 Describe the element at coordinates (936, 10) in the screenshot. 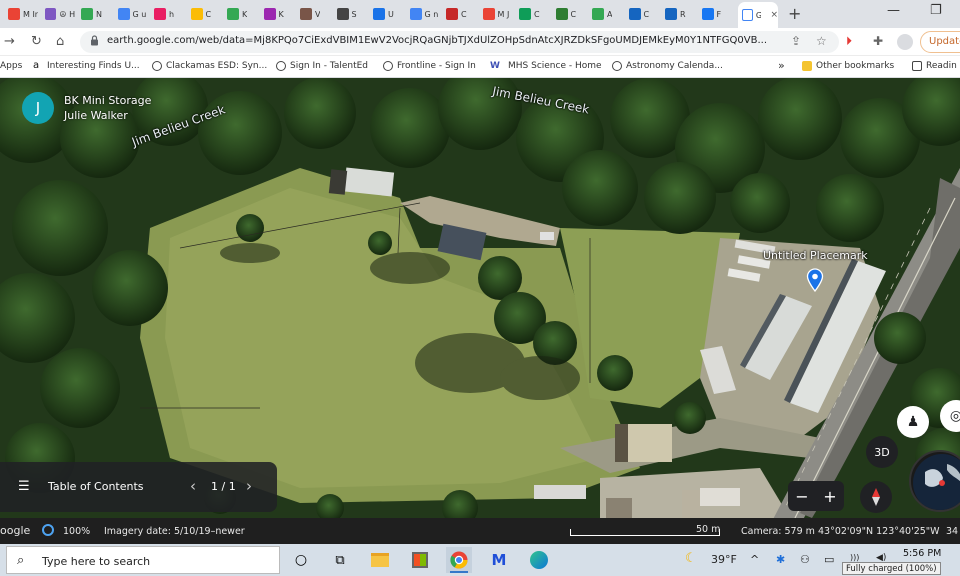

I see `restore-button: ❐` at that location.